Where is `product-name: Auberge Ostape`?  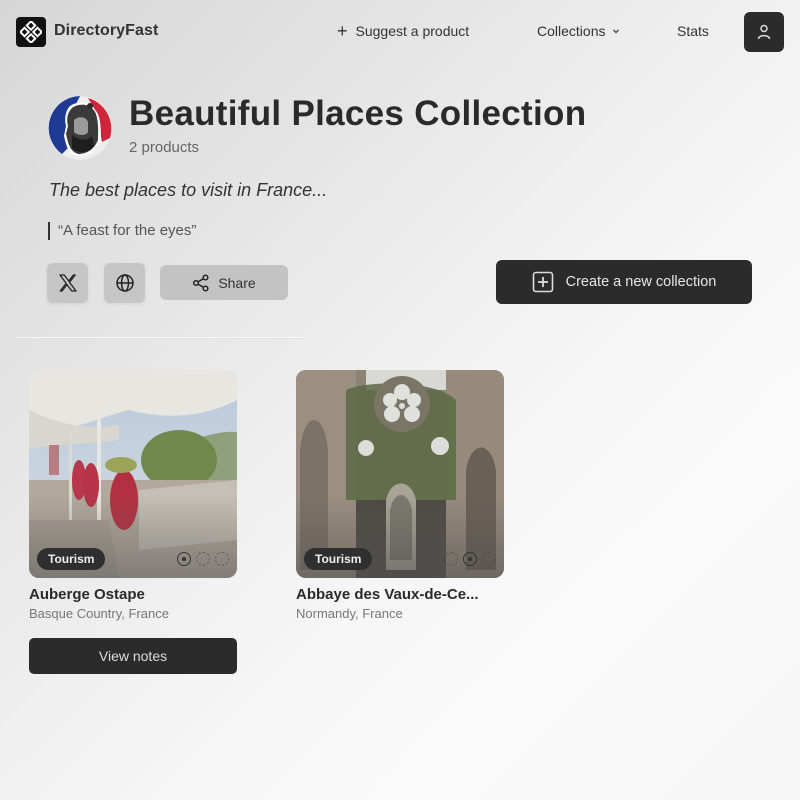
product-name: Auberge Ostape is located at coordinates (133, 594).